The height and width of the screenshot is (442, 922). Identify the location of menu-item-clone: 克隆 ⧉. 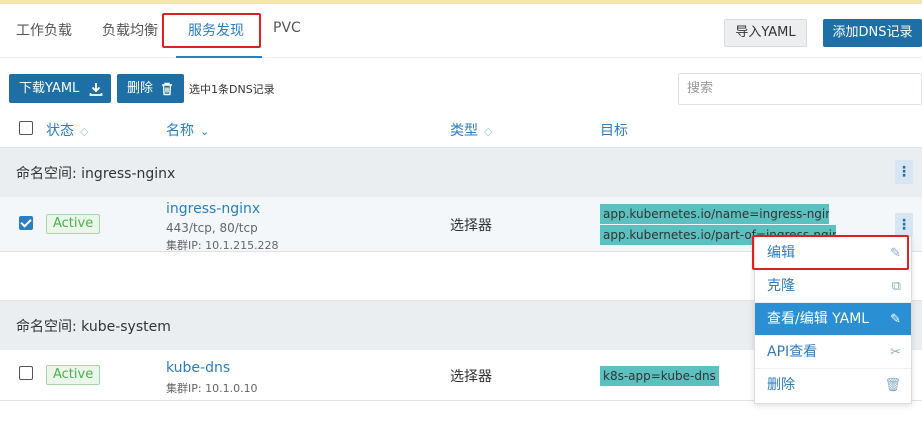
(833, 286).